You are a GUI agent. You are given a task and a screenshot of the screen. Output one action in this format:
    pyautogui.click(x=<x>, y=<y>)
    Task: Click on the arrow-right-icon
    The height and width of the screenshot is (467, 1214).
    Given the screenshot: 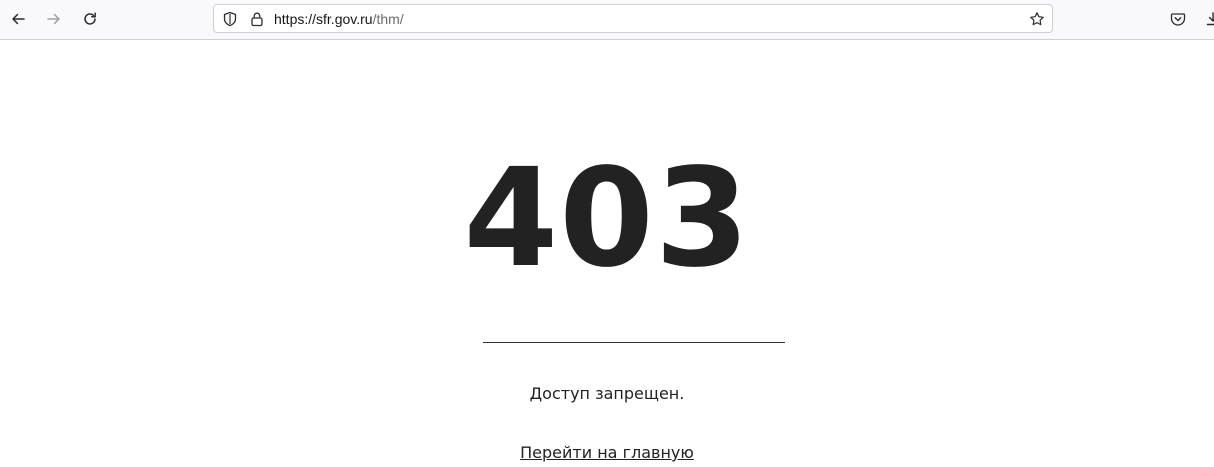 What is the action you would take?
    pyautogui.click(x=53, y=19)
    